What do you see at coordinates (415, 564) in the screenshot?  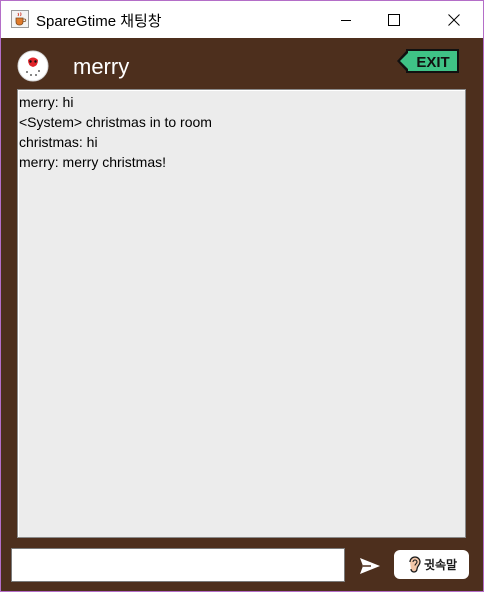 I see `ear-icon` at bounding box center [415, 564].